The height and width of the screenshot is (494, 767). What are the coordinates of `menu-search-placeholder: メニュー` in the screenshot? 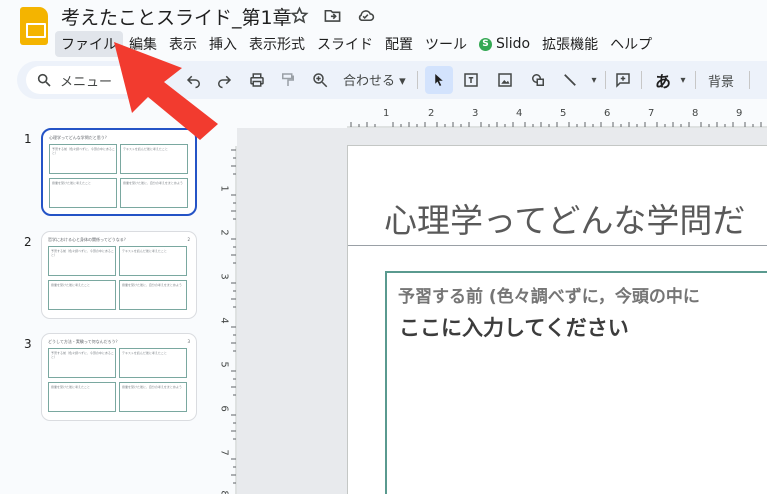 It's located at (86, 82).